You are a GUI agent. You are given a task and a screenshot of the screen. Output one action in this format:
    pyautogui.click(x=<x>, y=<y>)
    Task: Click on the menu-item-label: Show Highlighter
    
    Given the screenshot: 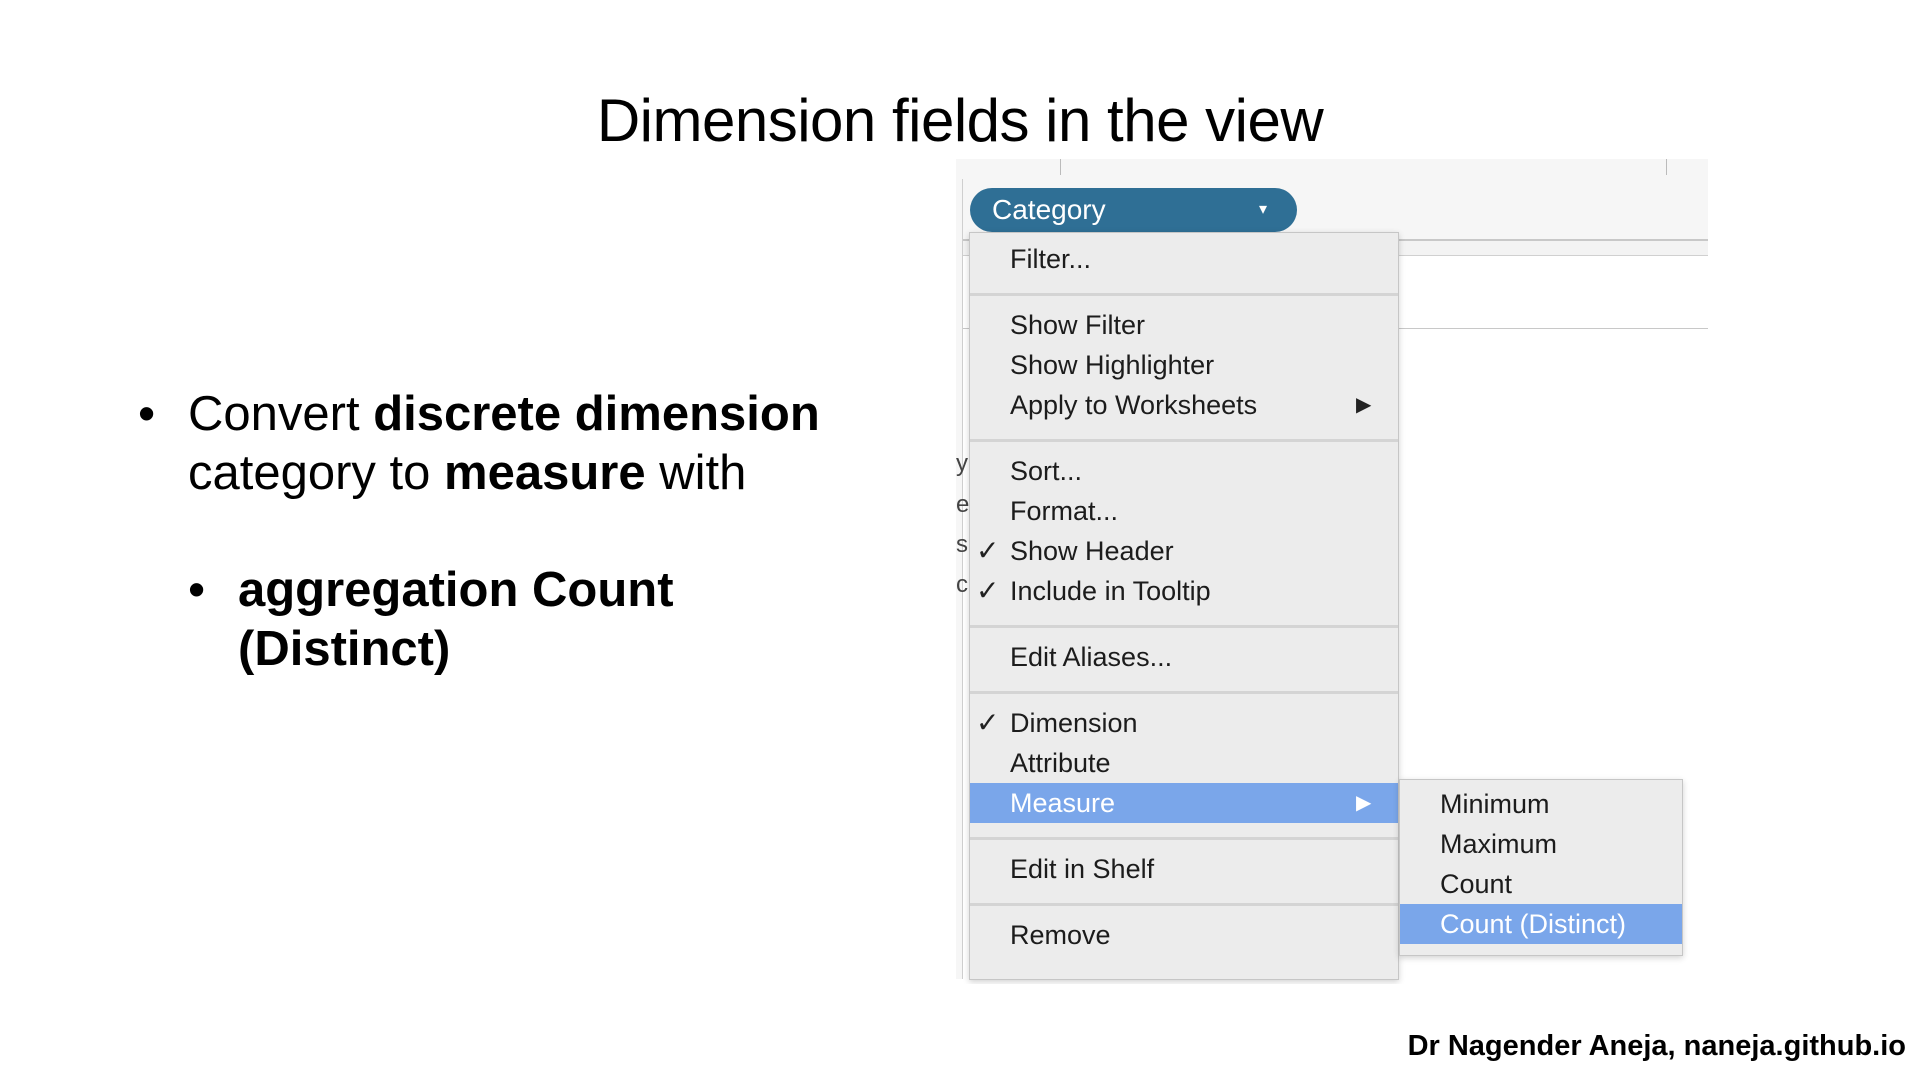 What is the action you would take?
    pyautogui.click(x=1112, y=365)
    